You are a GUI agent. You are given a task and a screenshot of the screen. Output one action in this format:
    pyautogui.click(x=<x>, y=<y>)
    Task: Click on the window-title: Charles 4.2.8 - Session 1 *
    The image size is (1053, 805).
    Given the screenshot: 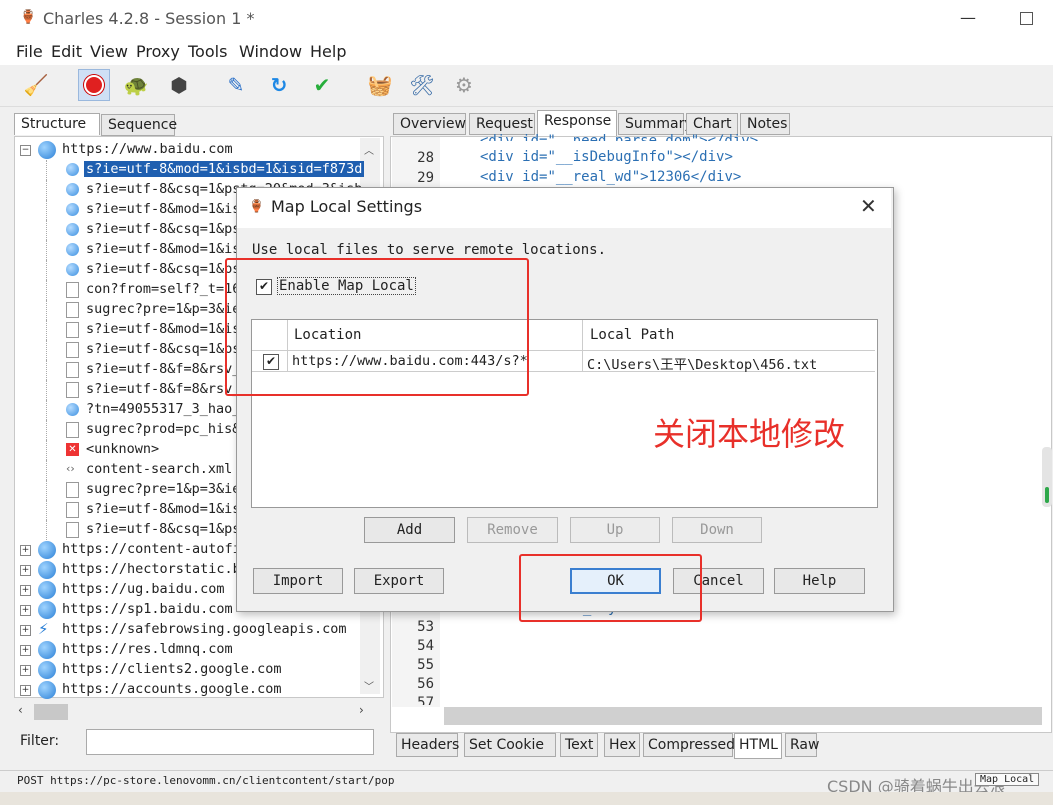 What is the action you would take?
    pyautogui.click(x=149, y=18)
    